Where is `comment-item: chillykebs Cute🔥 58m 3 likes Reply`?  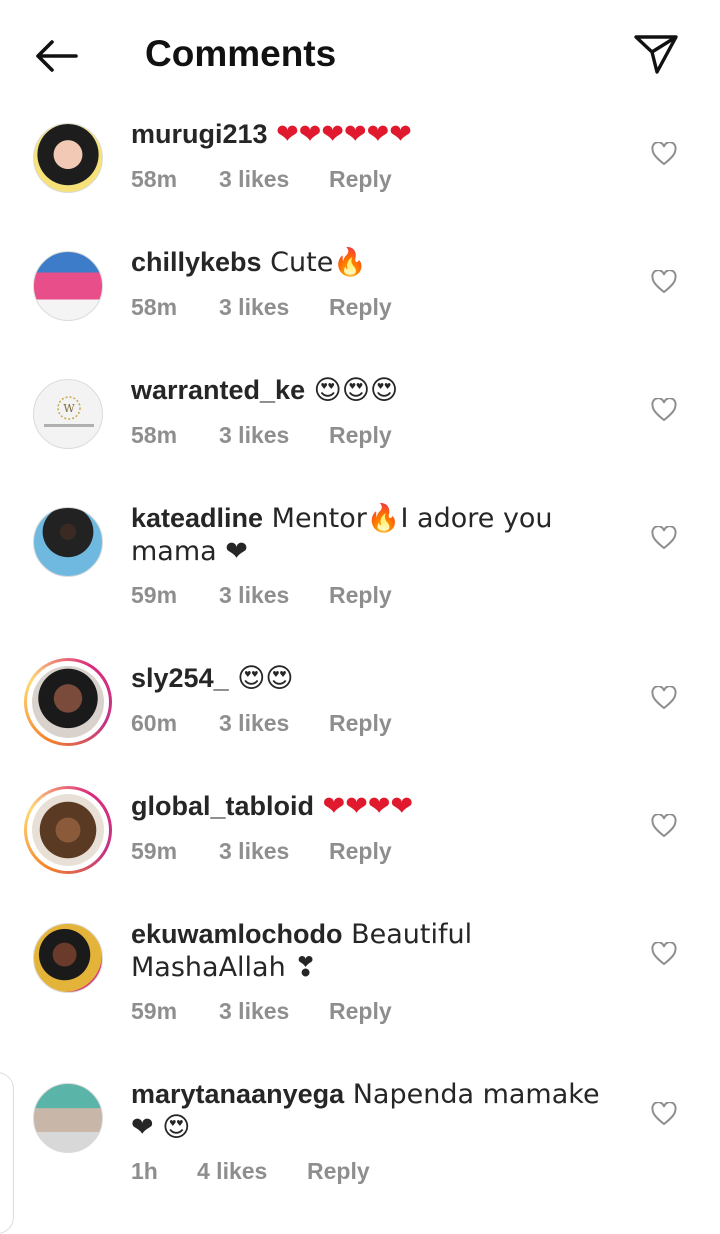
comment-item: chillykebs Cute🔥 58m 3 likes Reply is located at coordinates (360, 300).